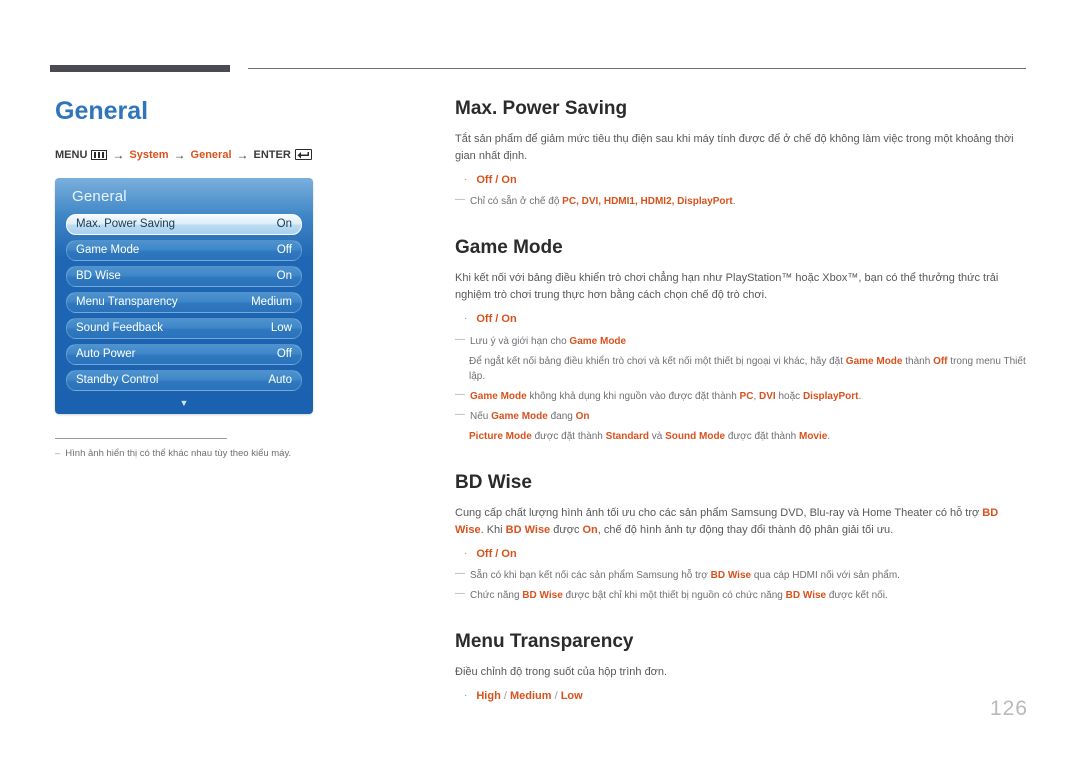  What do you see at coordinates (496, 319) in the screenshot?
I see `game-mode-option-values: Off / On` at bounding box center [496, 319].